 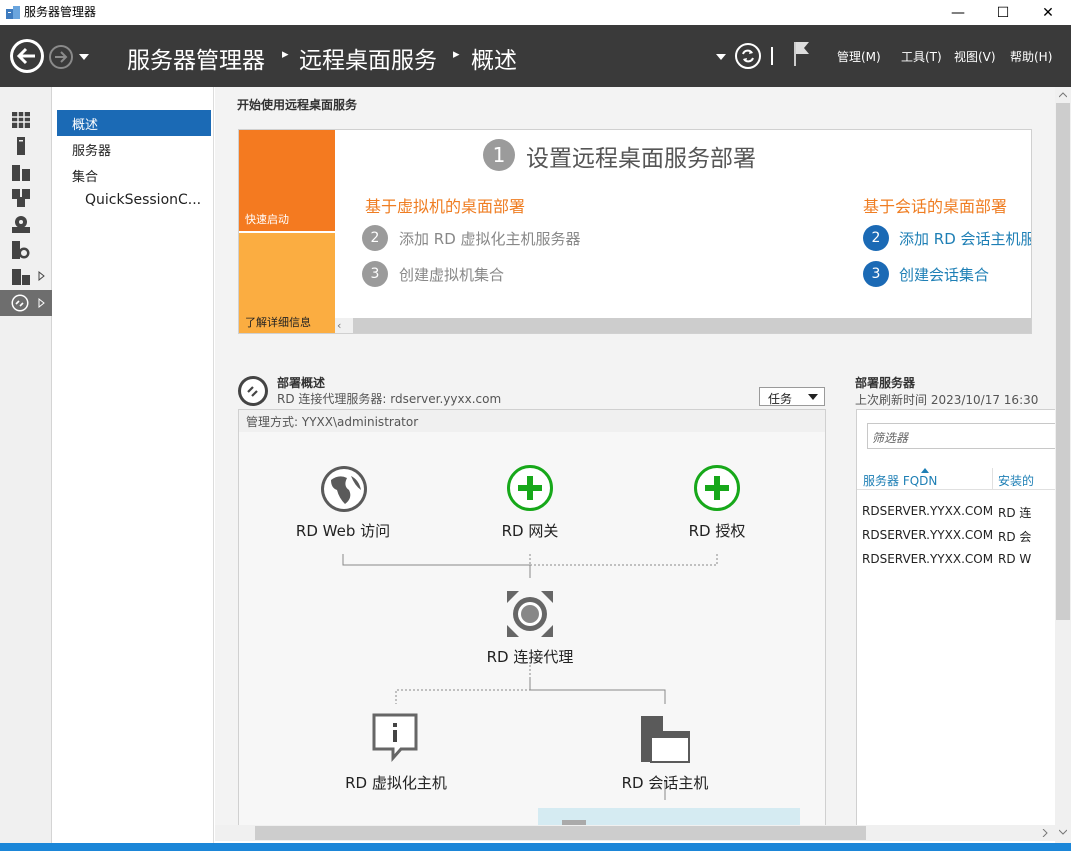 I want to click on remote-access-icon, so click(x=21, y=250).